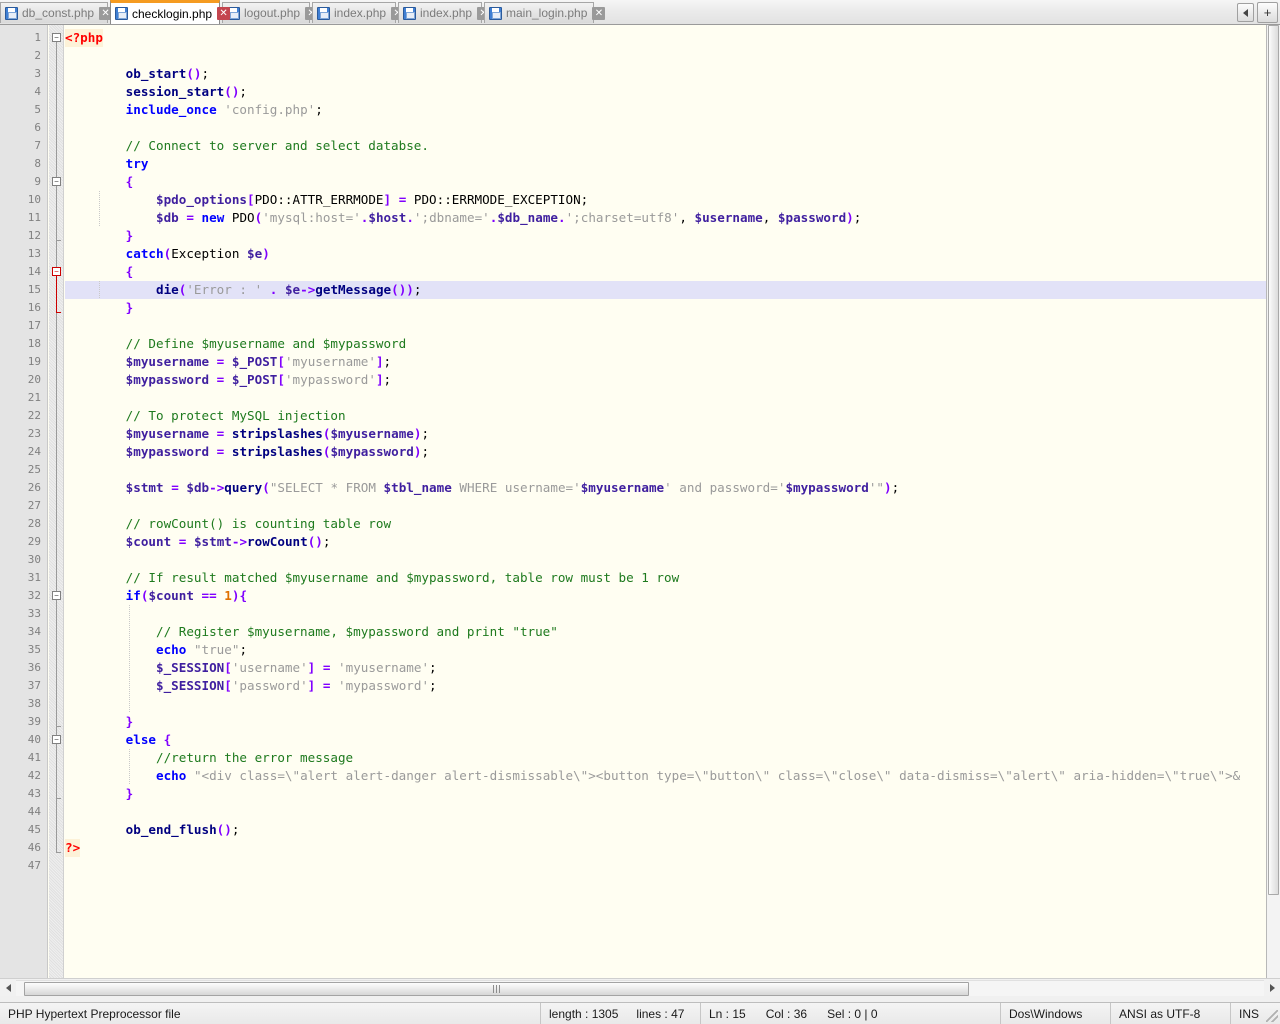 Image resolution: width=1280 pixels, height=1024 pixels. What do you see at coordinates (34, 487) in the screenshot?
I see `line-number: 26` at bounding box center [34, 487].